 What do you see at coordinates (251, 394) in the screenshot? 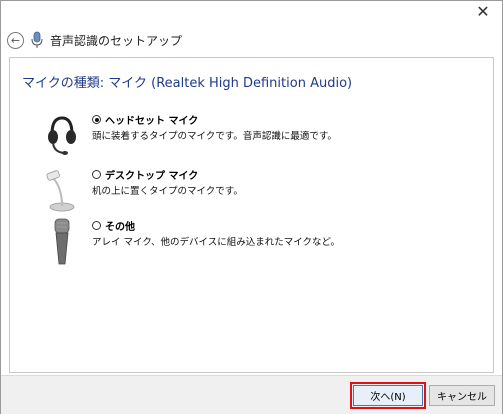
I see `button-bar: 次へ(N) キャンセル` at bounding box center [251, 394].